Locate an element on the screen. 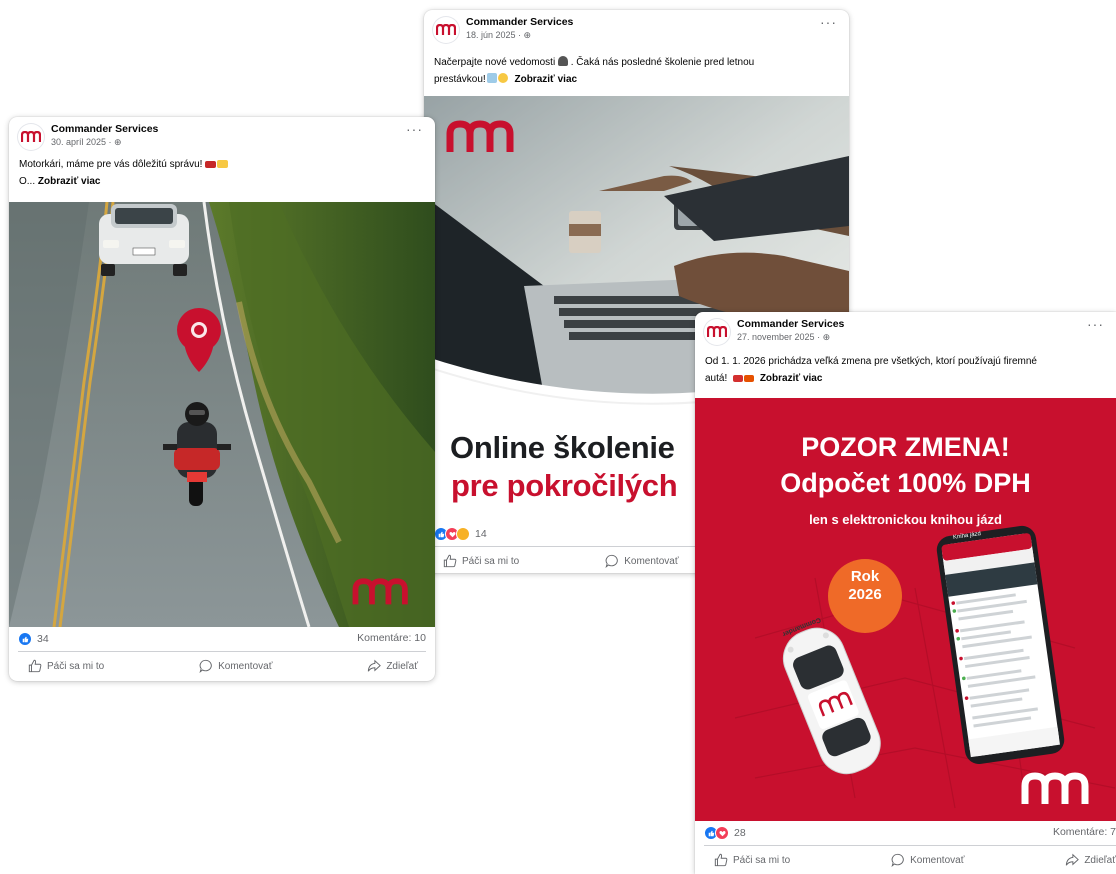 The image size is (1116, 874). post-date: 18. jún 2025 · ⊕ is located at coordinates (498, 35).